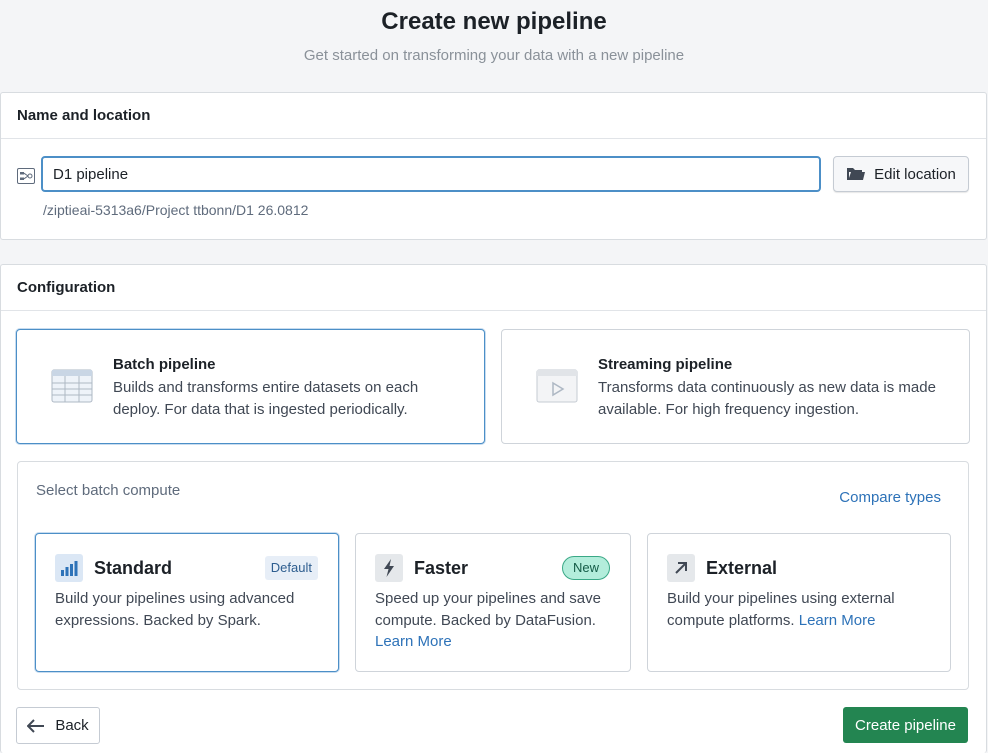 The height and width of the screenshot is (753, 988). Describe the element at coordinates (681, 568) in the screenshot. I see `arrow-up-right-icon` at that location.